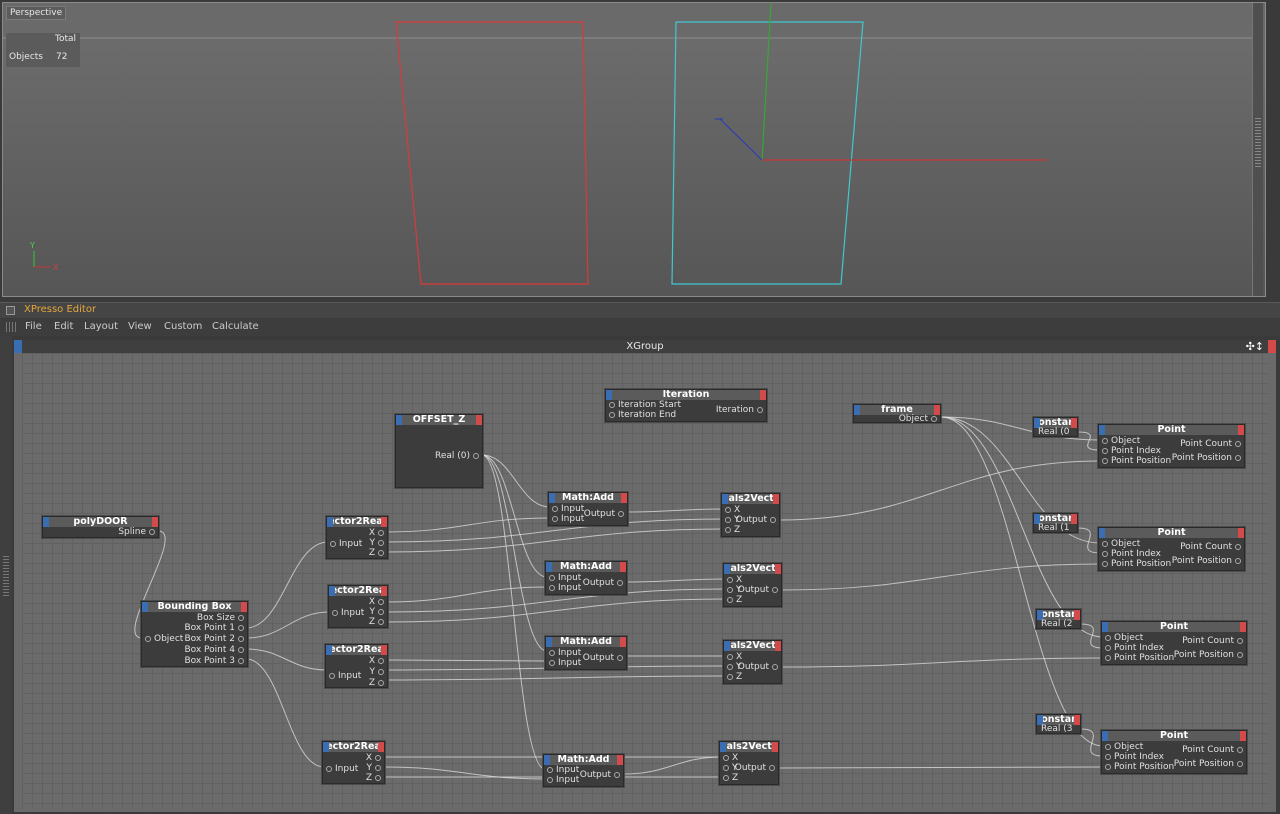 The width and height of the screenshot is (1280, 814). I want to click on node-vector2real-1: ector2Real Input X Y Z, so click(357, 537).